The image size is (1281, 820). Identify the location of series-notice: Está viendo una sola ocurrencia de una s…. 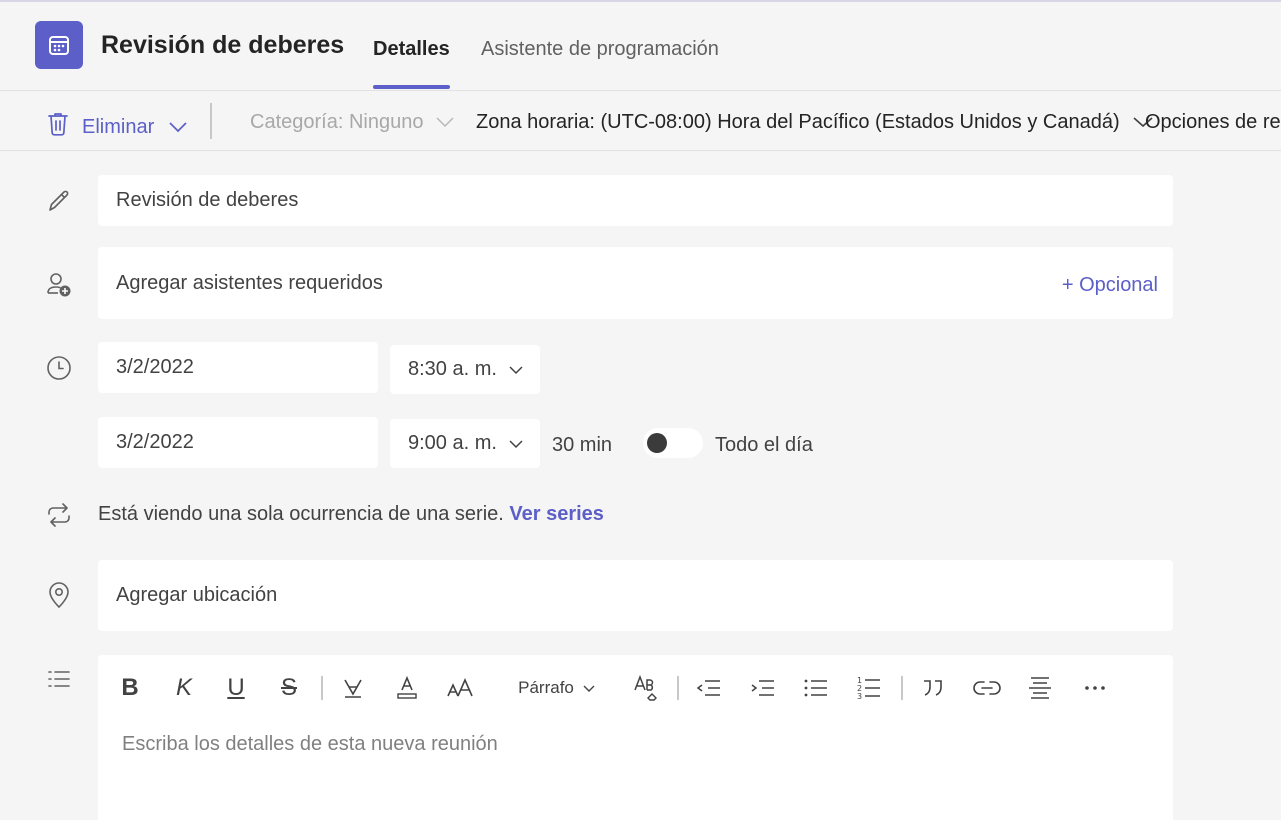
(351, 514).